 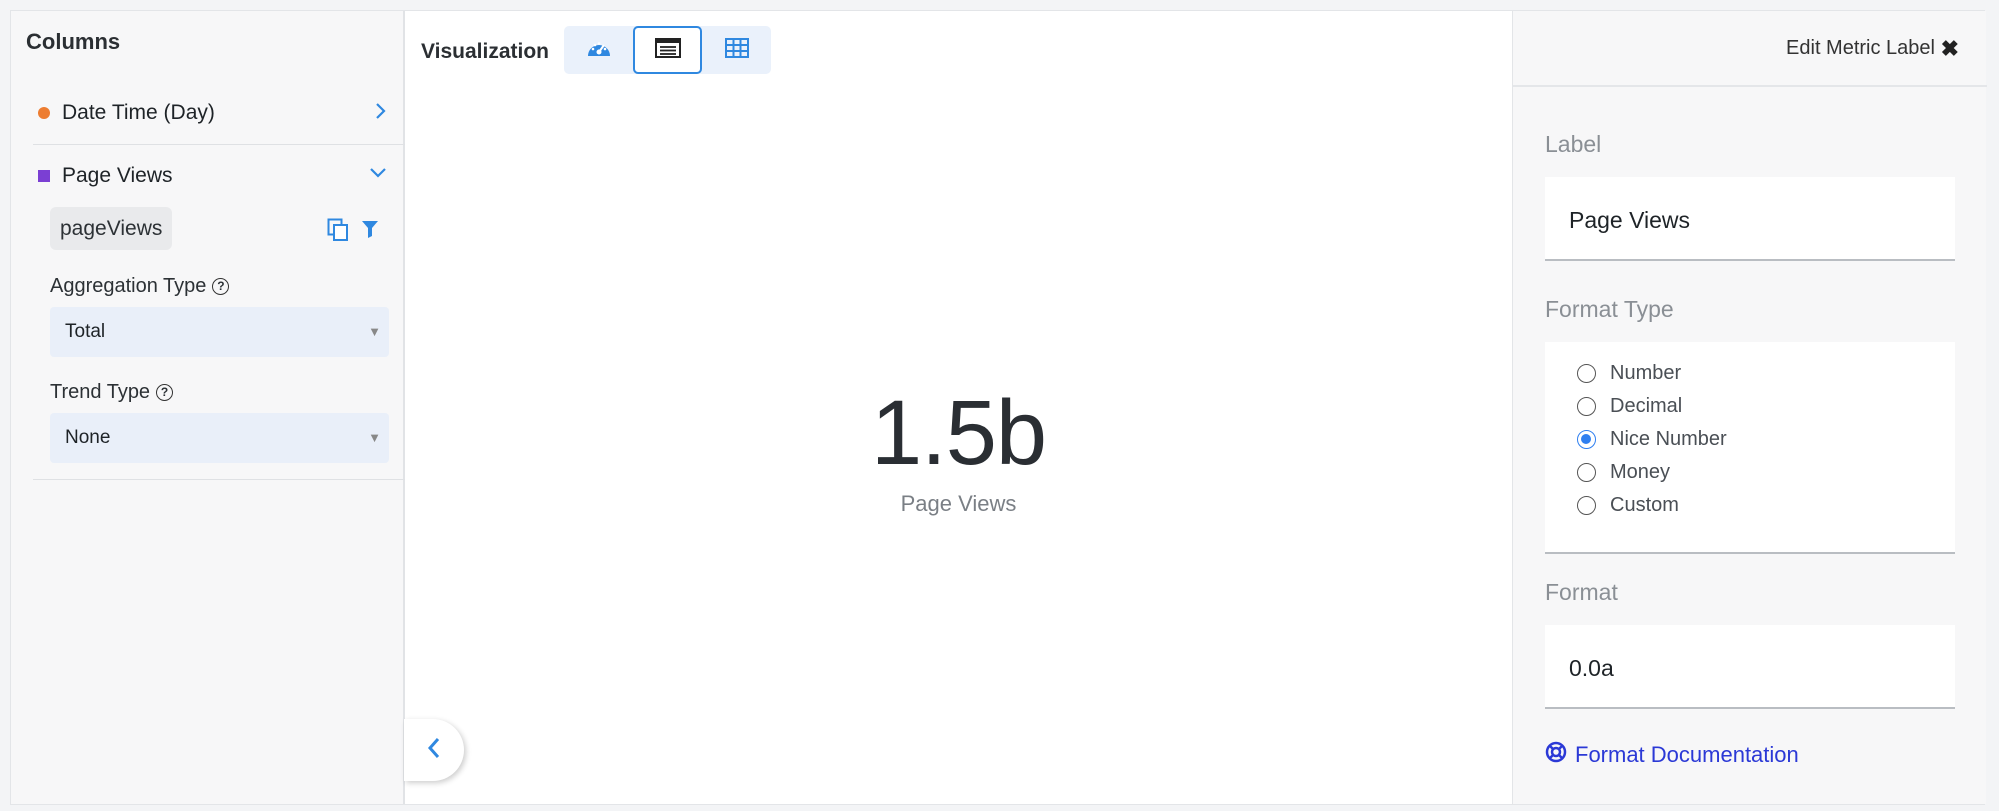 I want to click on close-icon: ✖, so click(x=1950, y=49).